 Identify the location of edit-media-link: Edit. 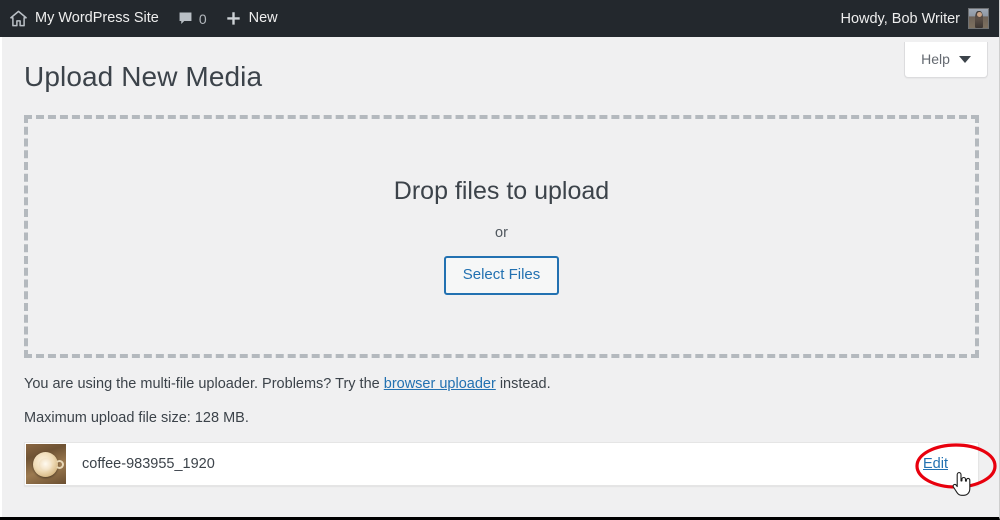
(935, 464).